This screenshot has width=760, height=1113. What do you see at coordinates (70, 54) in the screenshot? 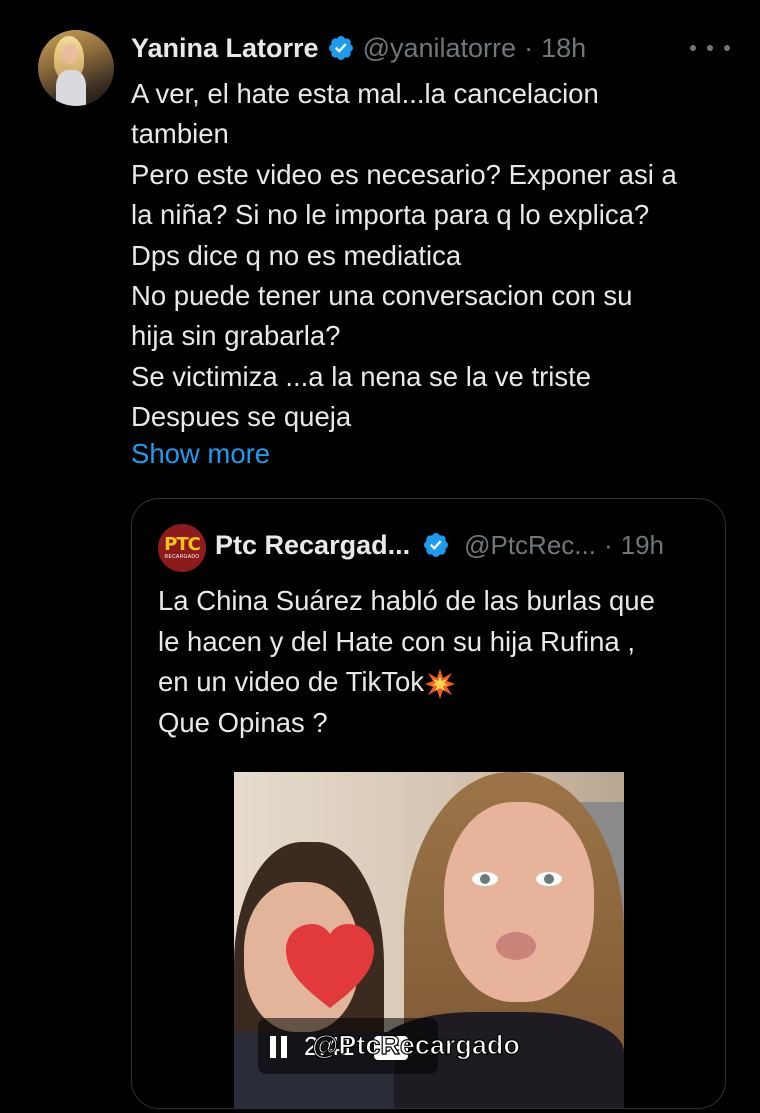
I see `avatar-face` at bounding box center [70, 54].